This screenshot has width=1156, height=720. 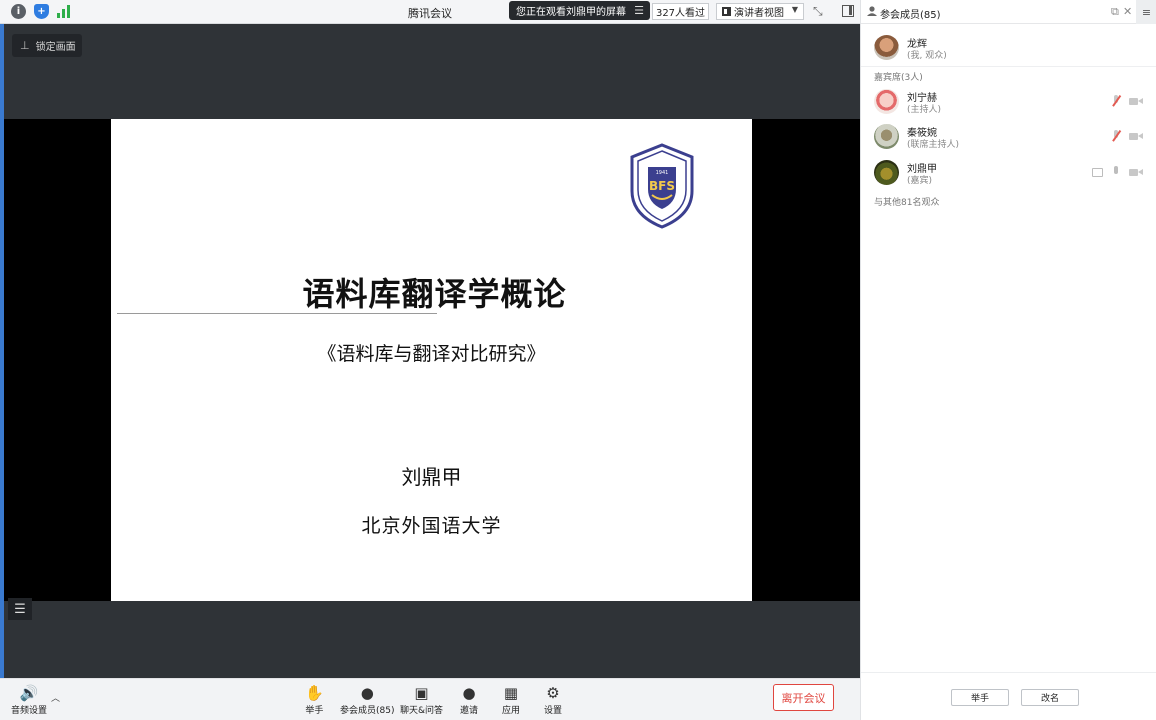 I want to click on exit-fullscreen-icon: ⤡, so click(x=818, y=11).